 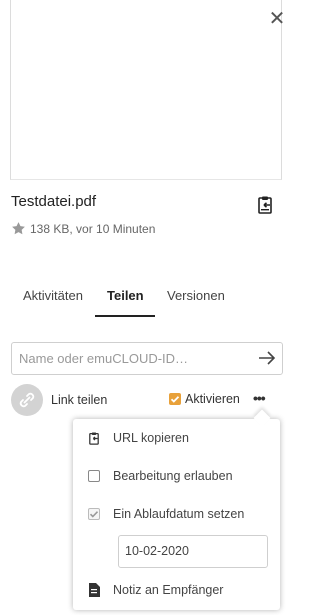 I want to click on checkbox-unchecked-icon, so click(x=94, y=476).